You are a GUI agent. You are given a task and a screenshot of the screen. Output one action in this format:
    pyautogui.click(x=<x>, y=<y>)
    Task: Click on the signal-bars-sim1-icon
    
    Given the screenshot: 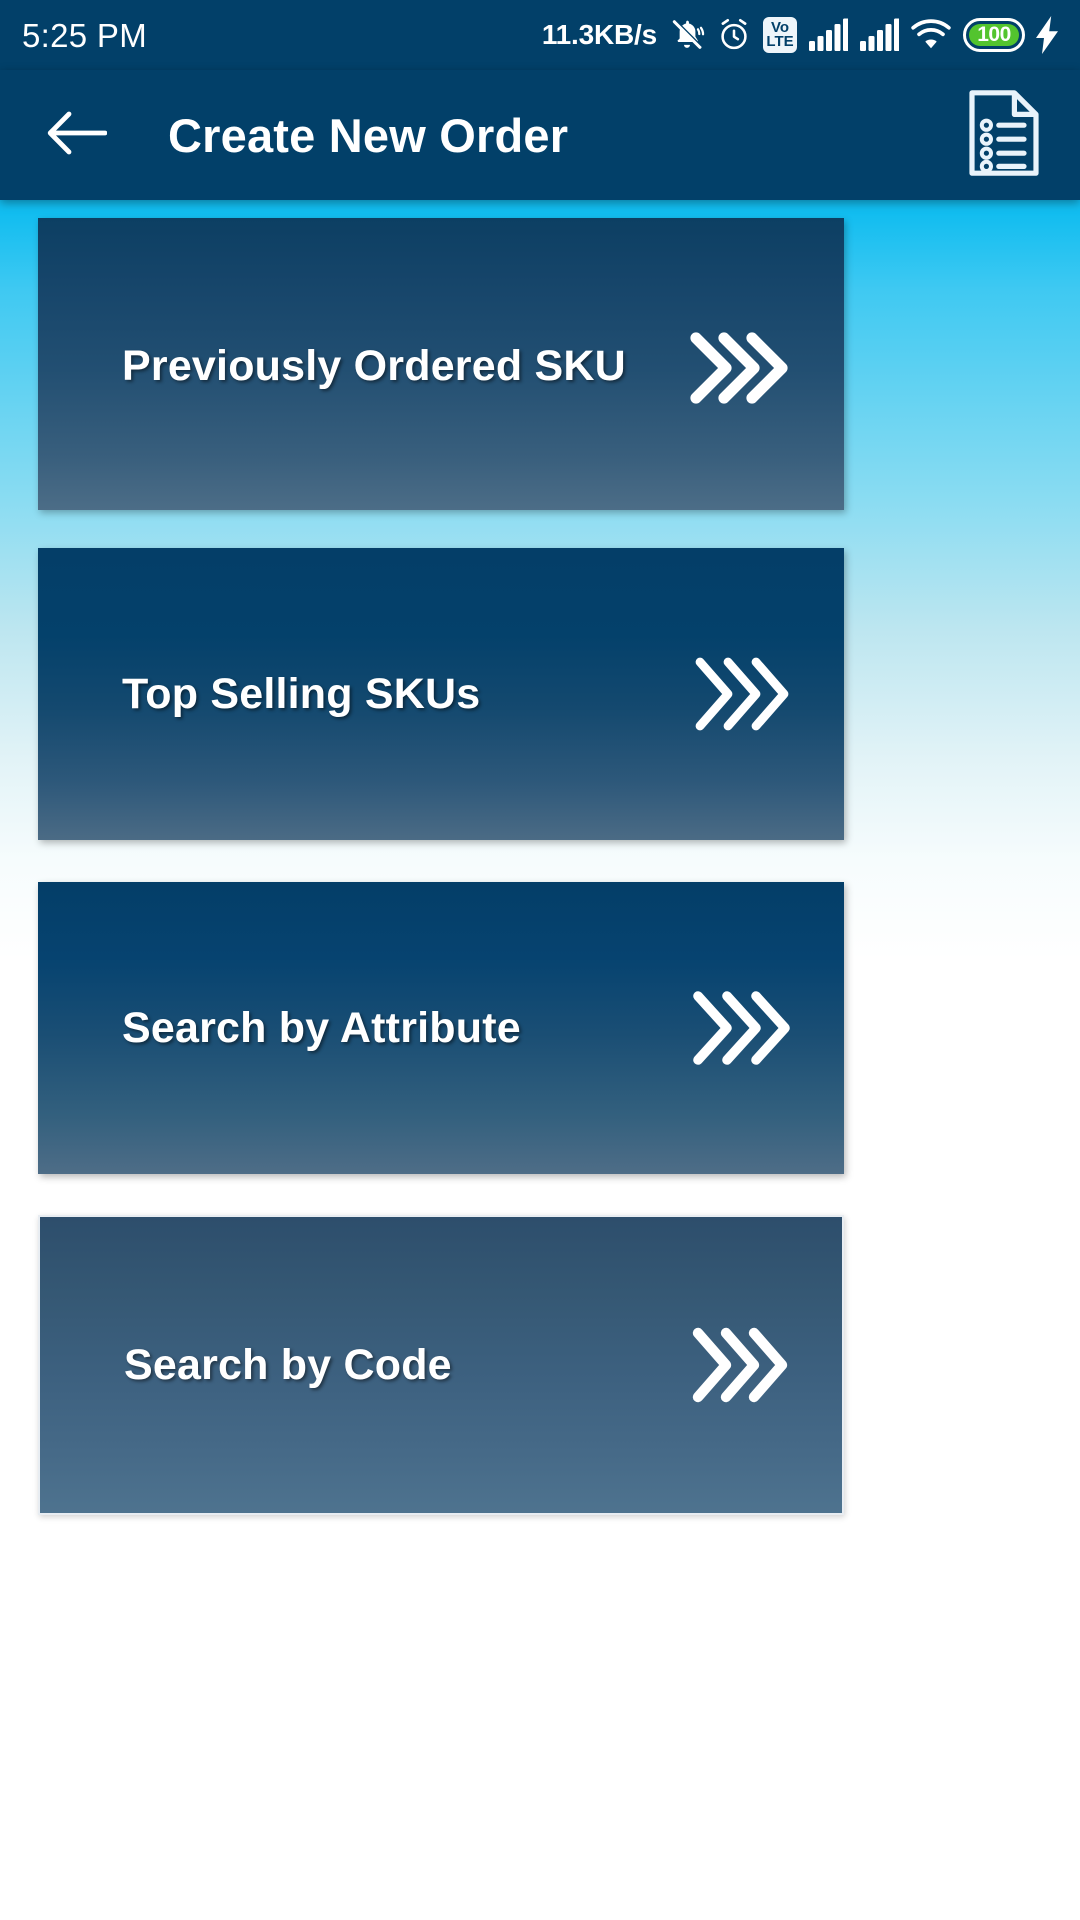 What is the action you would take?
    pyautogui.click(x=828, y=35)
    